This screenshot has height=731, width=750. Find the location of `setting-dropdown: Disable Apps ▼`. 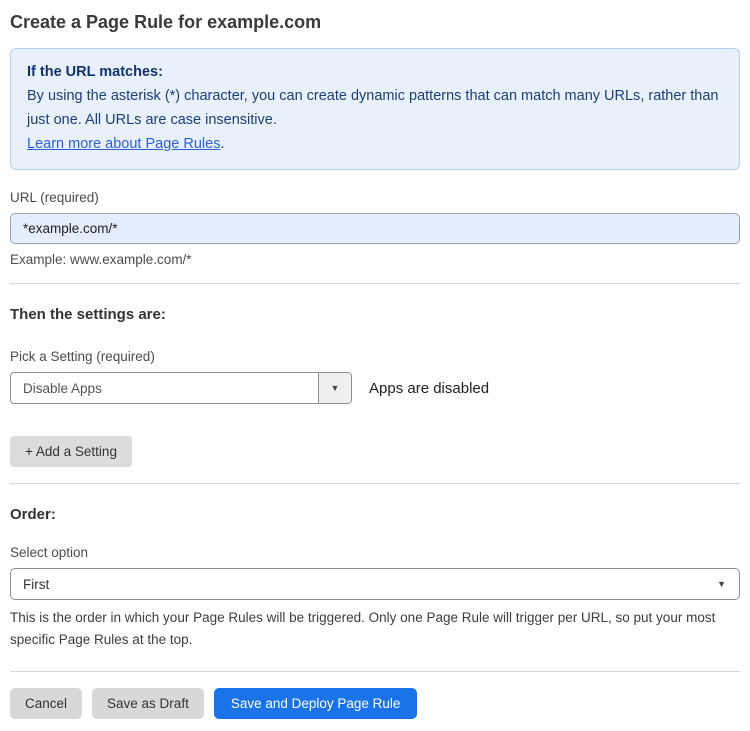

setting-dropdown: Disable Apps ▼ is located at coordinates (181, 388).